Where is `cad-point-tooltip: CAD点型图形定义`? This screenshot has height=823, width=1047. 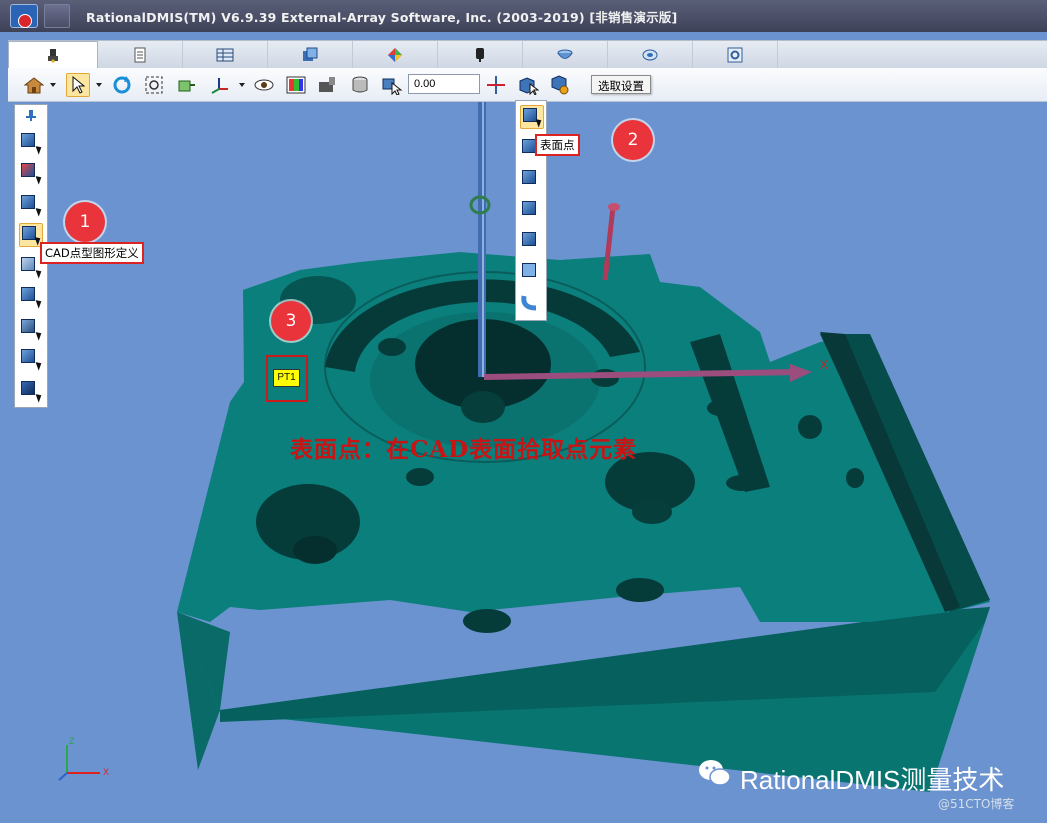 cad-point-tooltip: CAD点型图形定义 is located at coordinates (92, 253).